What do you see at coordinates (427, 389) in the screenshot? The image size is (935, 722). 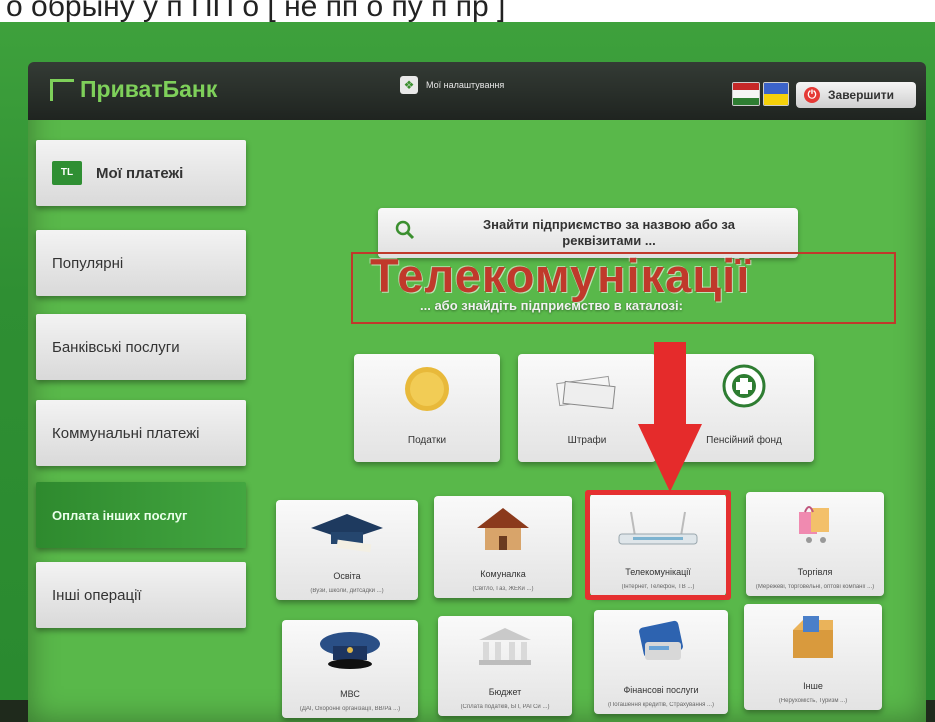 I see `coin-icon` at bounding box center [427, 389].